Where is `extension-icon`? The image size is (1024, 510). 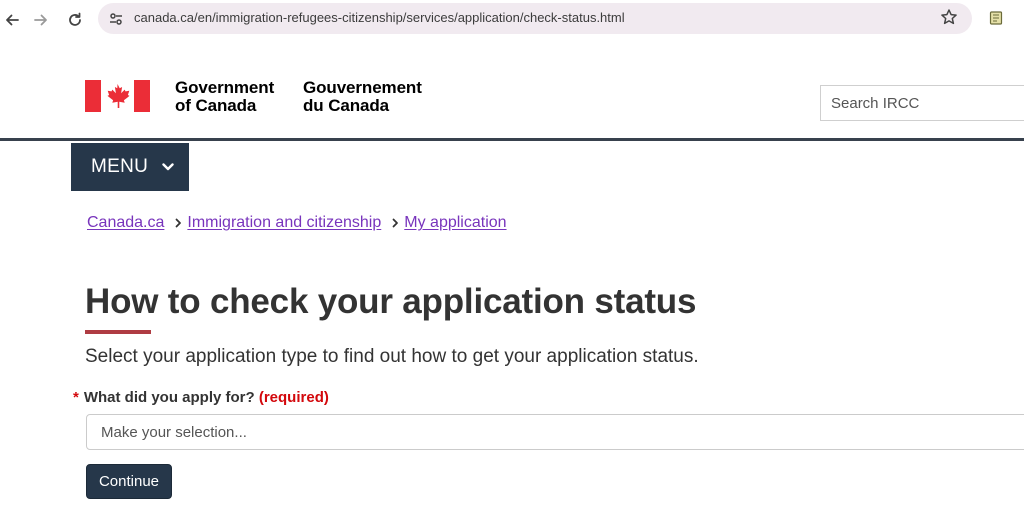 extension-icon is located at coordinates (996, 18).